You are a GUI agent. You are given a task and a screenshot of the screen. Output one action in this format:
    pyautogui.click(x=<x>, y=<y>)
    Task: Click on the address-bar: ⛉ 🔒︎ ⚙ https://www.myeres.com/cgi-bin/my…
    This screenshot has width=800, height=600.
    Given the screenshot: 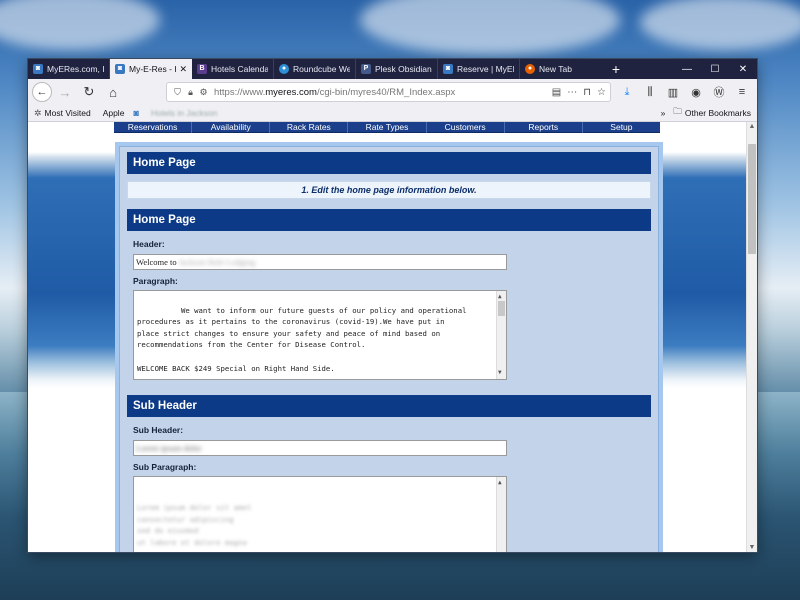 What is the action you would take?
    pyautogui.click(x=388, y=92)
    